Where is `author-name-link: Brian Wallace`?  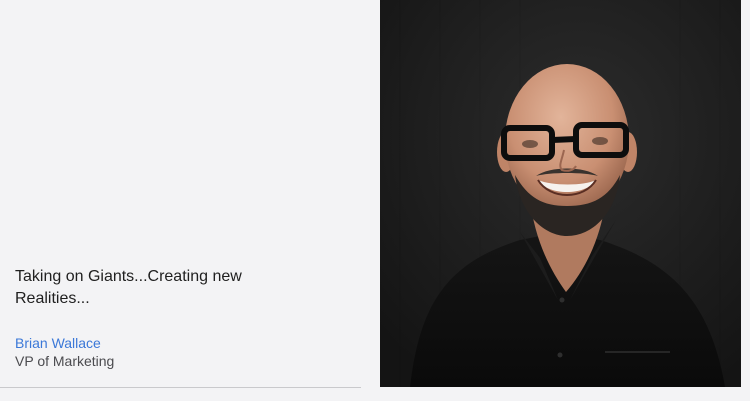 author-name-link: Brian Wallace is located at coordinates (58, 343).